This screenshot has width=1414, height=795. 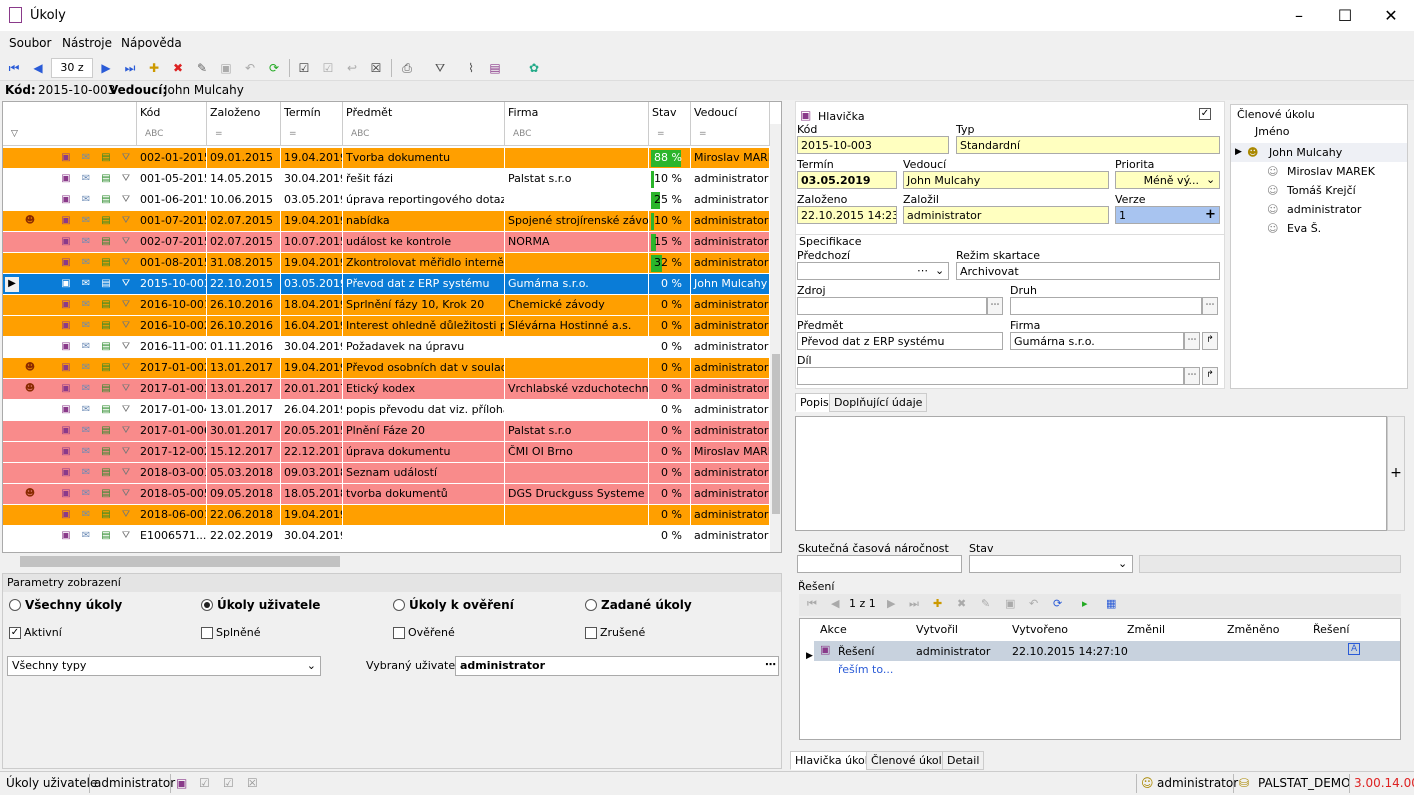 I want to click on firma-open-icon: ↱, so click(x=1210, y=341).